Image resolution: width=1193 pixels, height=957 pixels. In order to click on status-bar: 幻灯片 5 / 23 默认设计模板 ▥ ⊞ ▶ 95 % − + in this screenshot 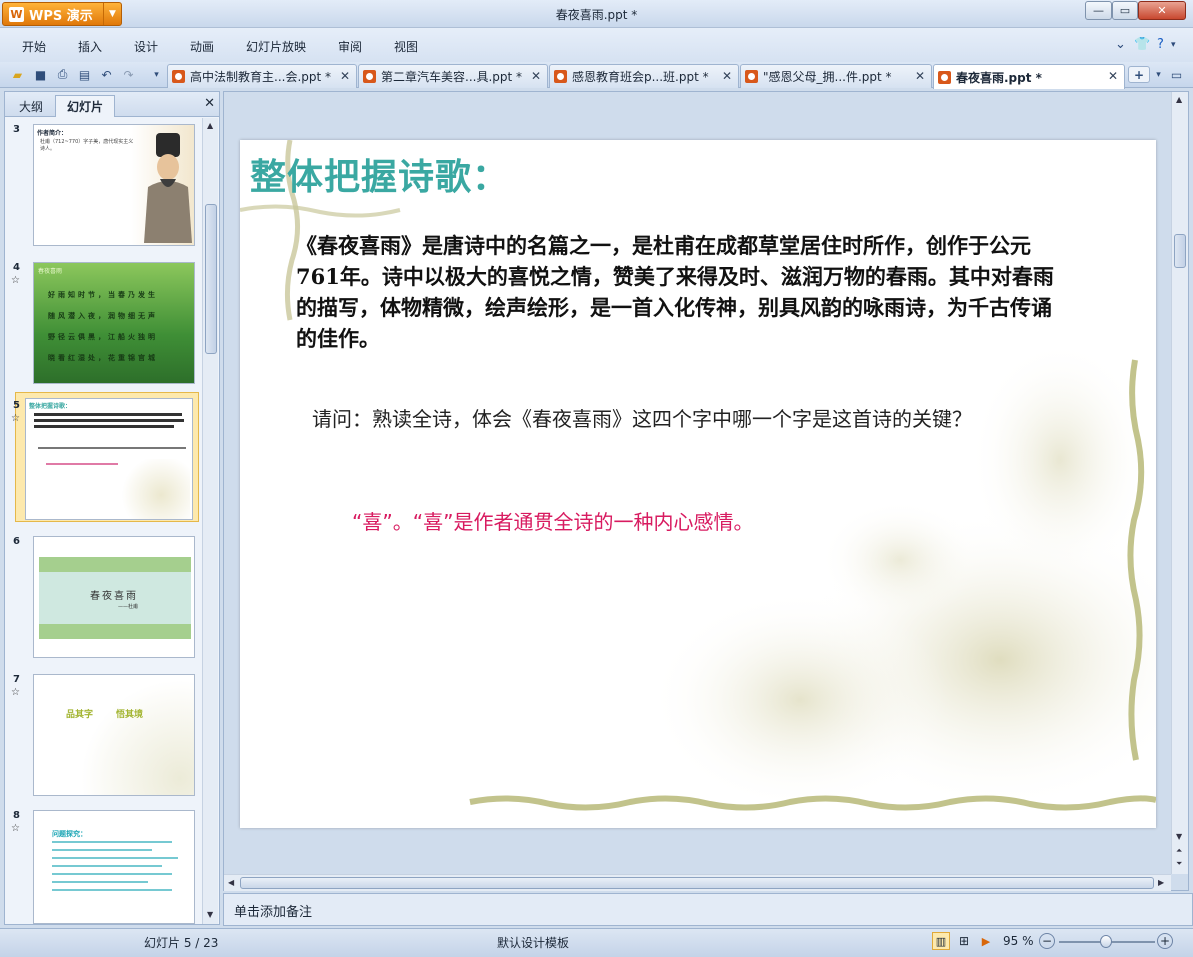, I will do `click(596, 942)`.